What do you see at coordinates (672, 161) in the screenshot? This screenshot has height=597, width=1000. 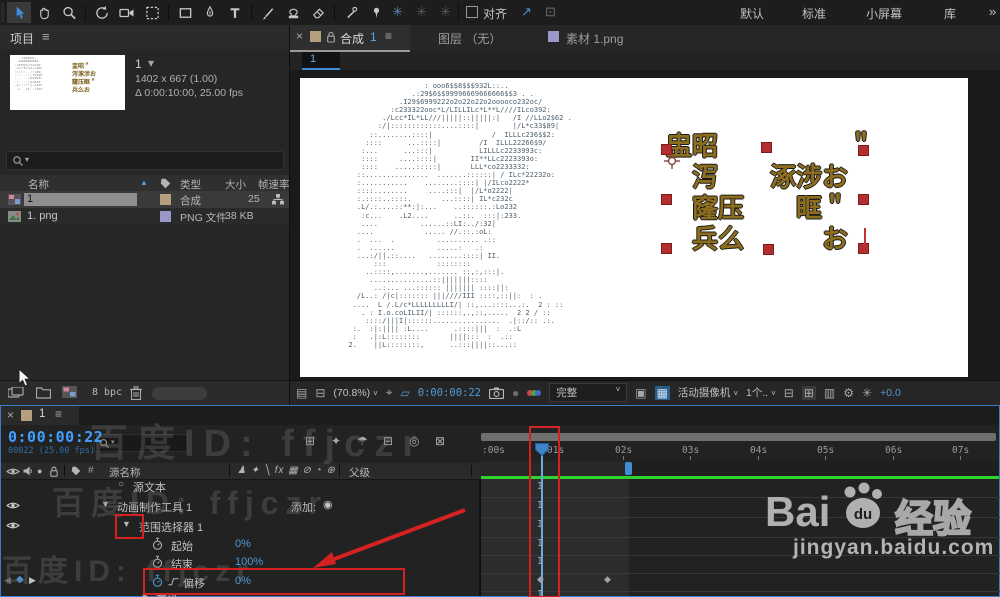 I see `anchor-point-icon` at bounding box center [672, 161].